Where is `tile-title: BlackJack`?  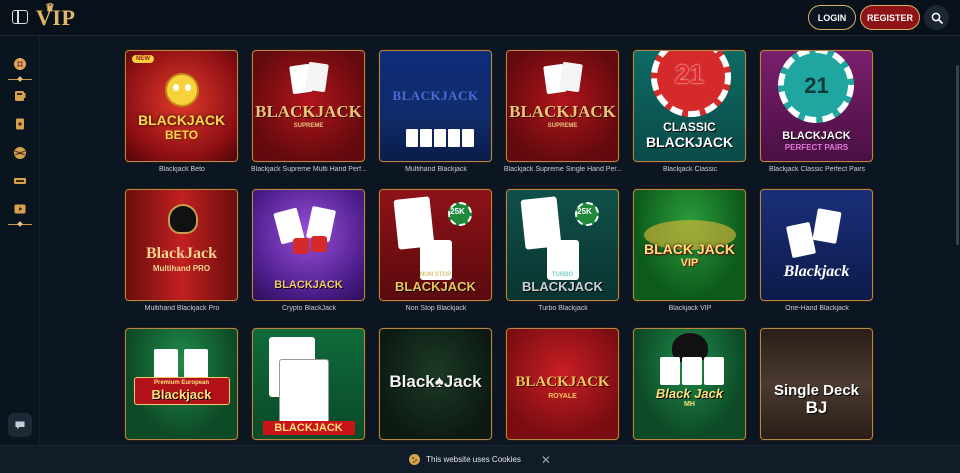 tile-title: BlackJack is located at coordinates (181, 253).